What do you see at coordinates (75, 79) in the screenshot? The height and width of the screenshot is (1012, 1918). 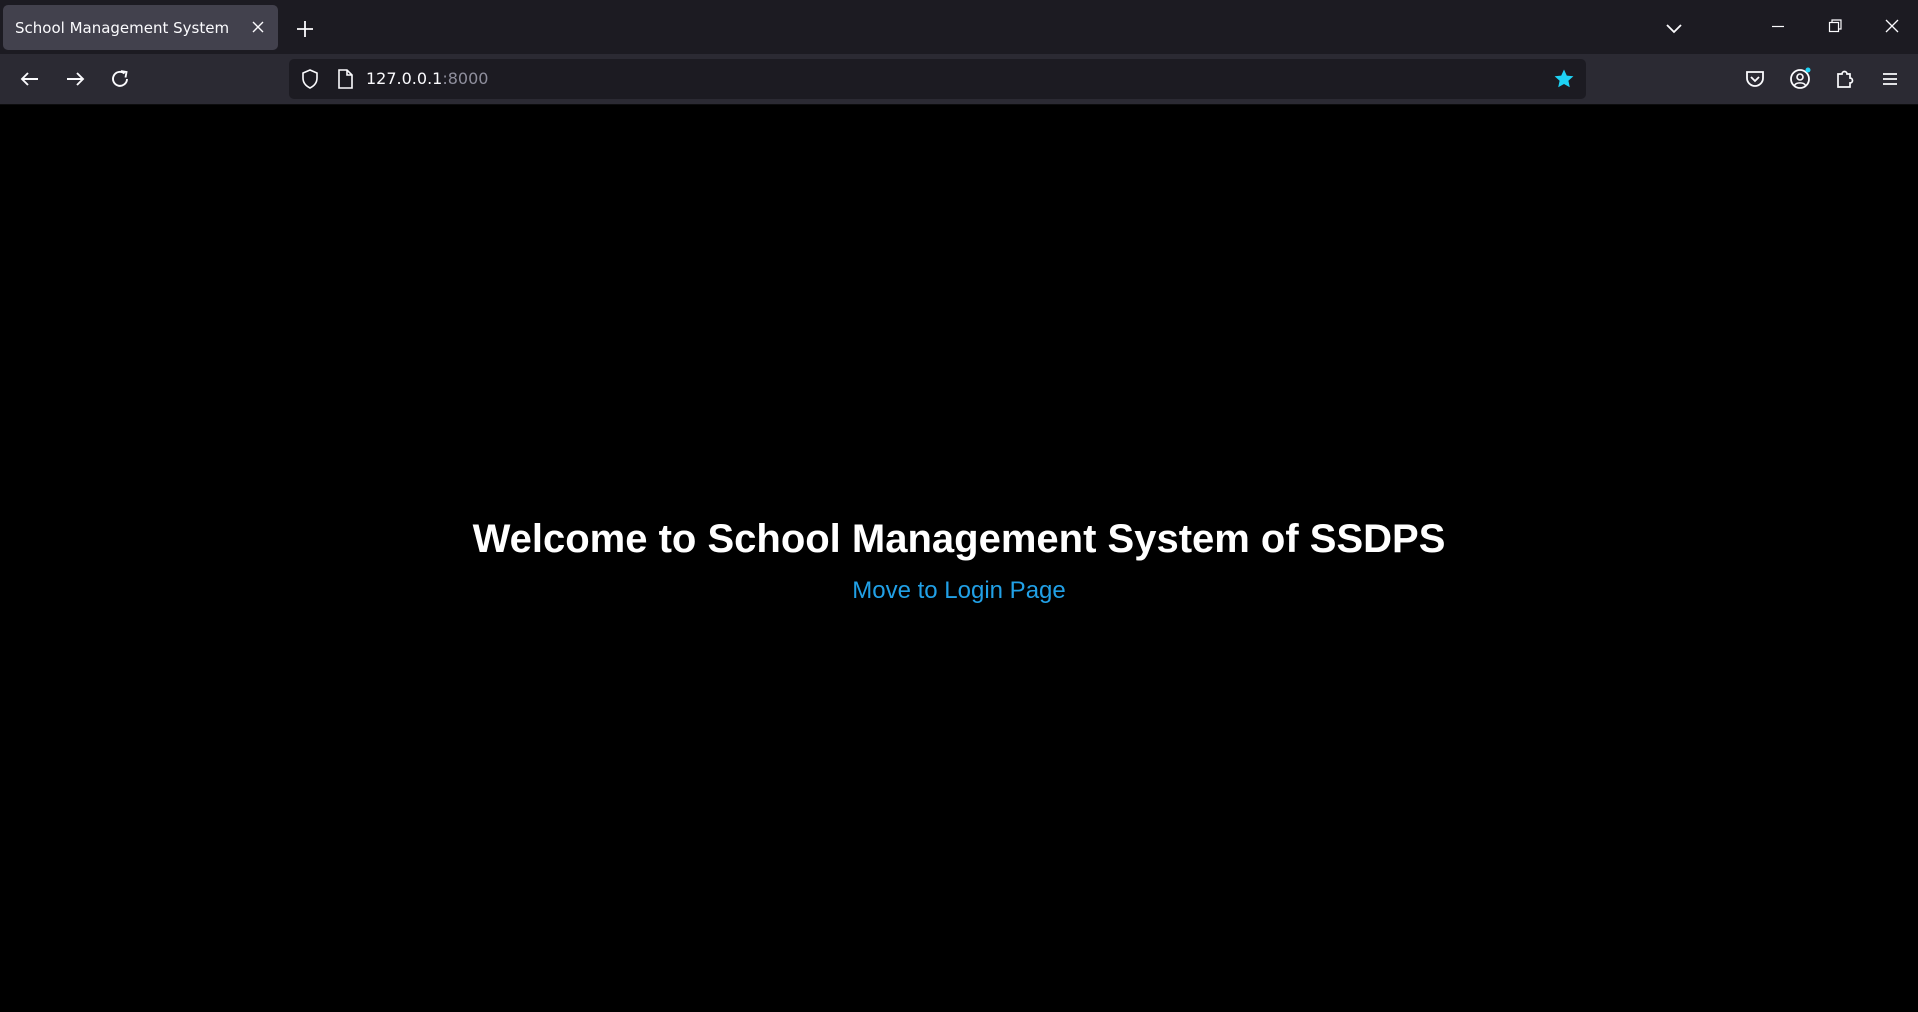 I see `arrow-right-icon` at bounding box center [75, 79].